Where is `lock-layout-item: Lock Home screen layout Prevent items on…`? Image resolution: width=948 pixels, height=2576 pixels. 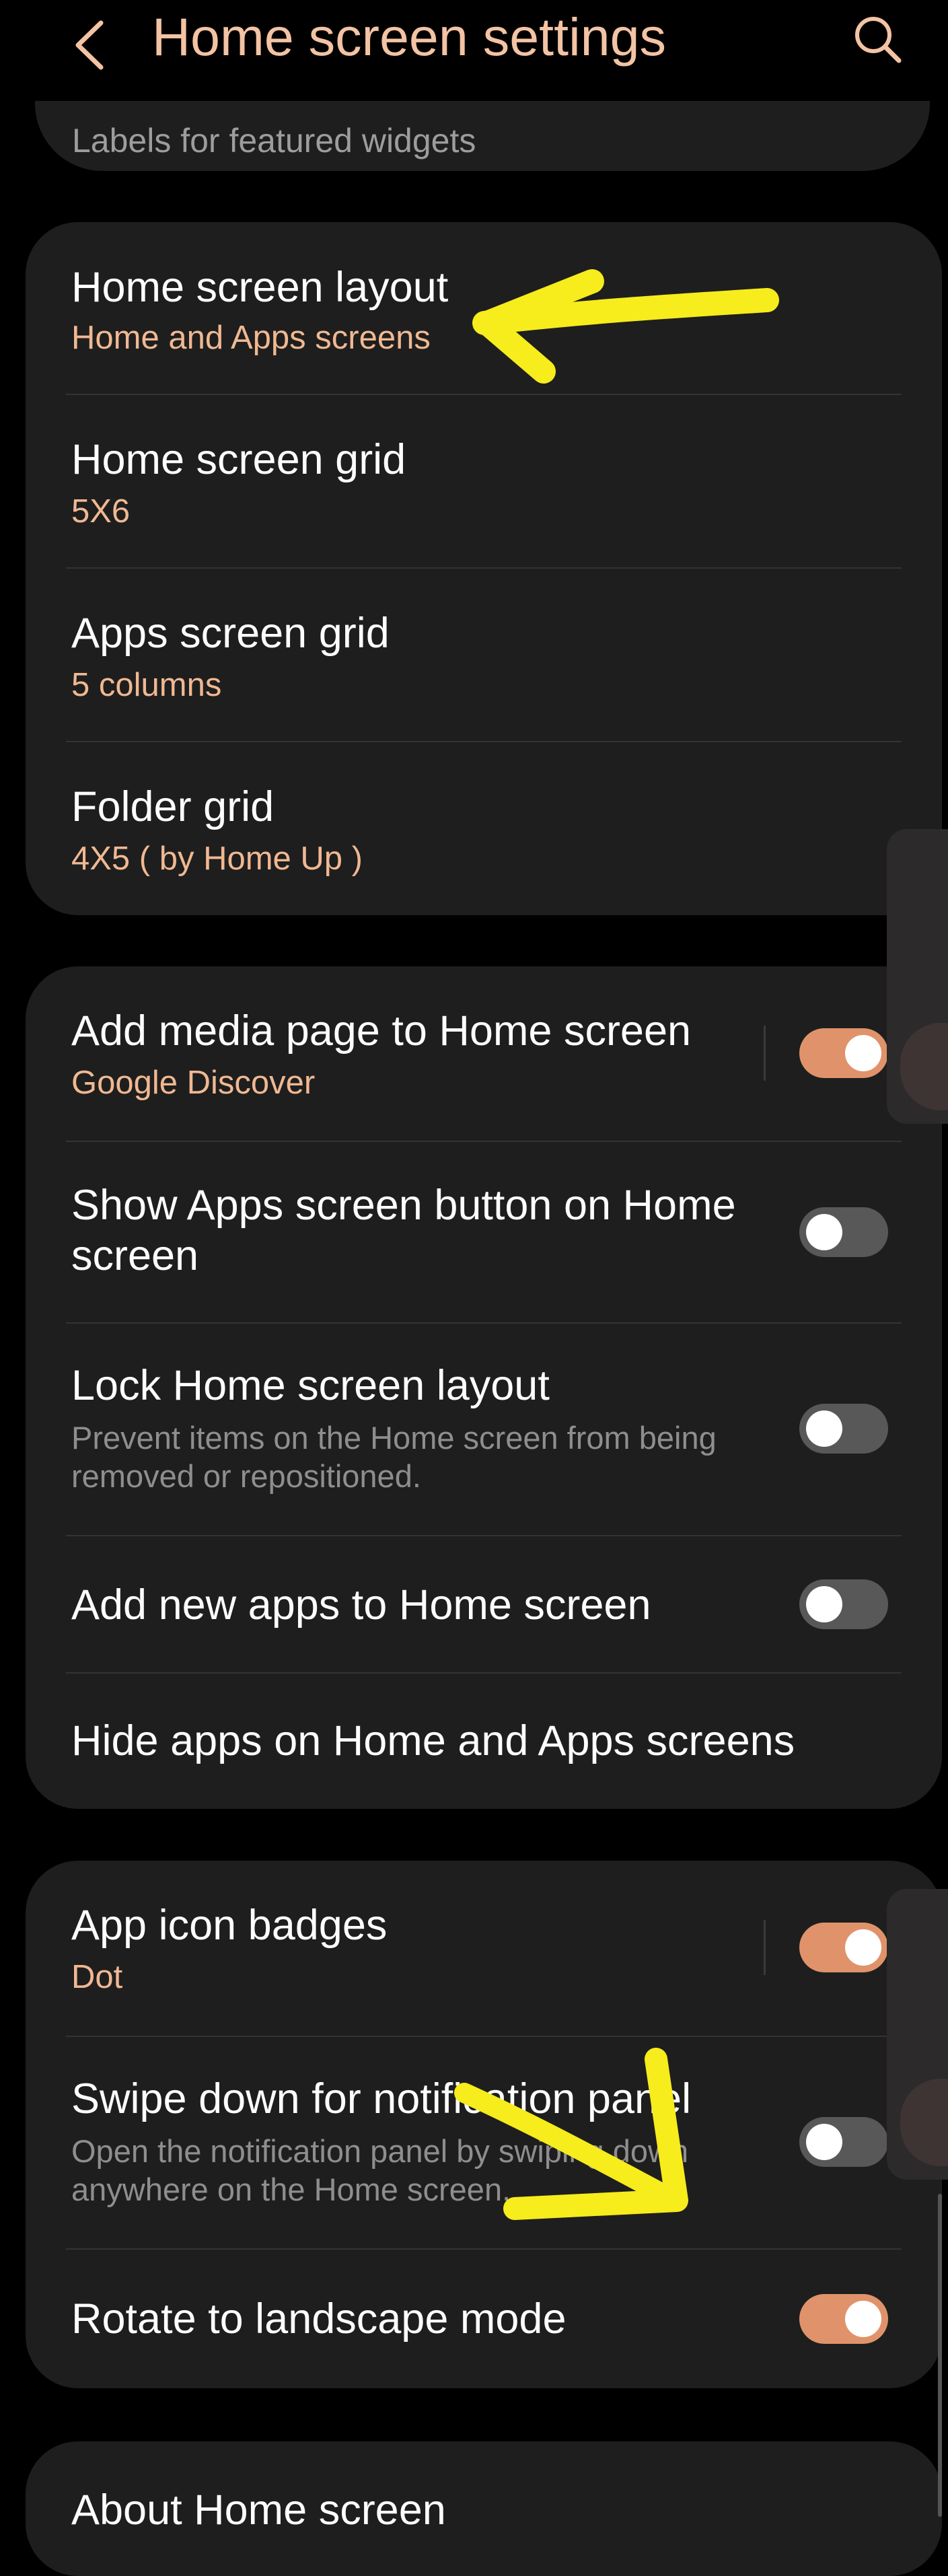 lock-layout-item: Lock Home screen layout Prevent items on… is located at coordinates (484, 1429).